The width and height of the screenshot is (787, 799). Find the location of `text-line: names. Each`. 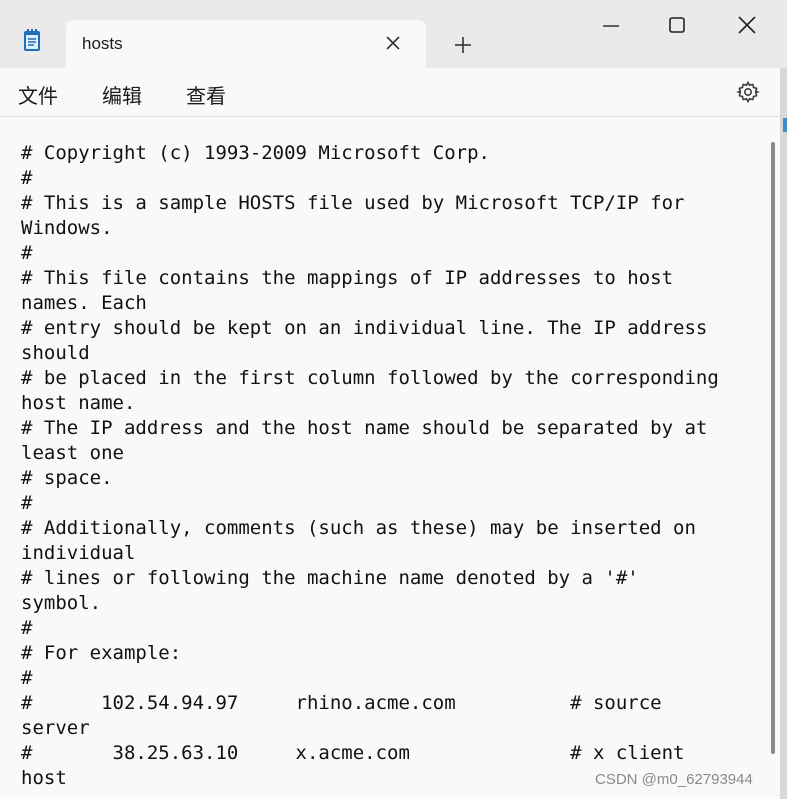

text-line: names. Each is located at coordinates (391, 303).